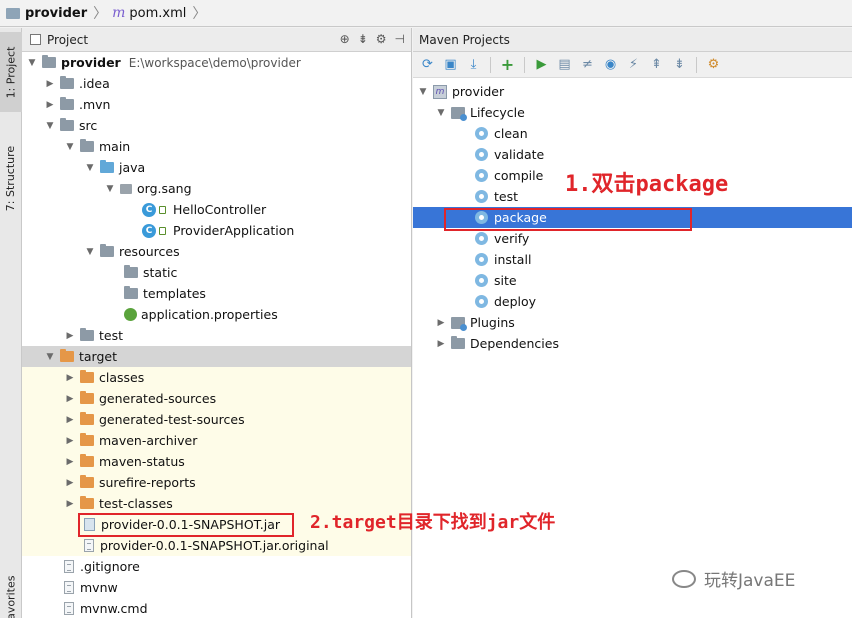  Describe the element at coordinates (345, 39) in the screenshot. I see `scroll-from-source-icon: ⊕` at that location.